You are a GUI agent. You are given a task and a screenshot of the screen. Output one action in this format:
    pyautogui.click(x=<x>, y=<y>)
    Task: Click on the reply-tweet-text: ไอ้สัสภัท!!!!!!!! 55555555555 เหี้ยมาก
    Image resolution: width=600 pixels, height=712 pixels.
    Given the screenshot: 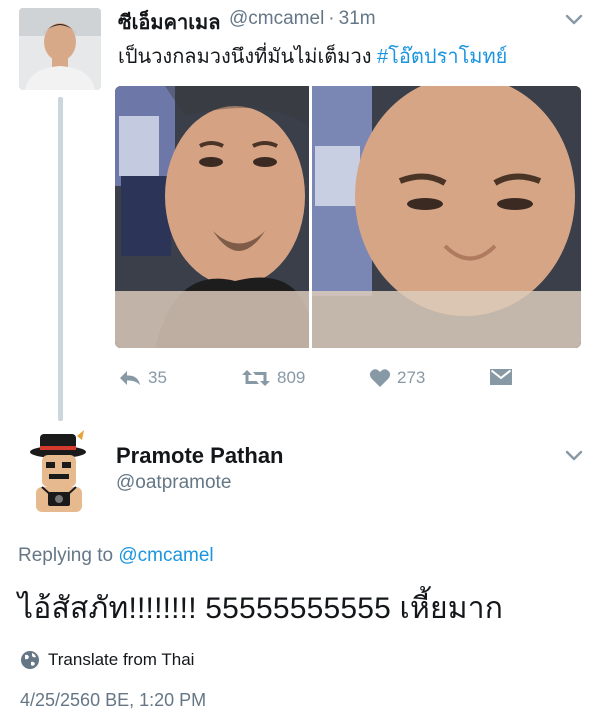 What is the action you would take?
    pyautogui.click(x=261, y=608)
    